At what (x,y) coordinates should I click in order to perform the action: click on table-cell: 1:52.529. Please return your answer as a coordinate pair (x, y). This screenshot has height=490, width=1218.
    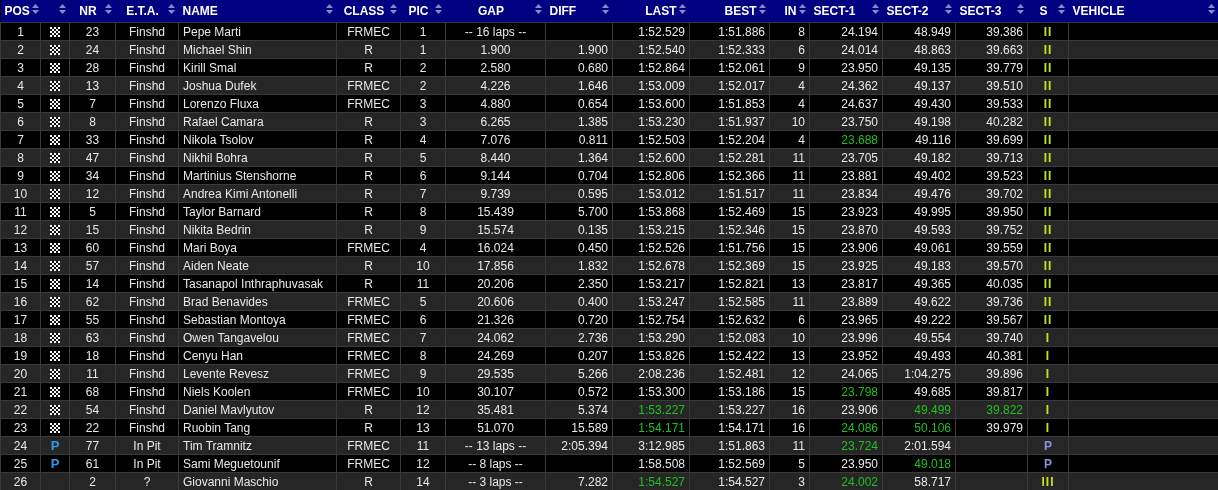
    Looking at the image, I should click on (651, 31).